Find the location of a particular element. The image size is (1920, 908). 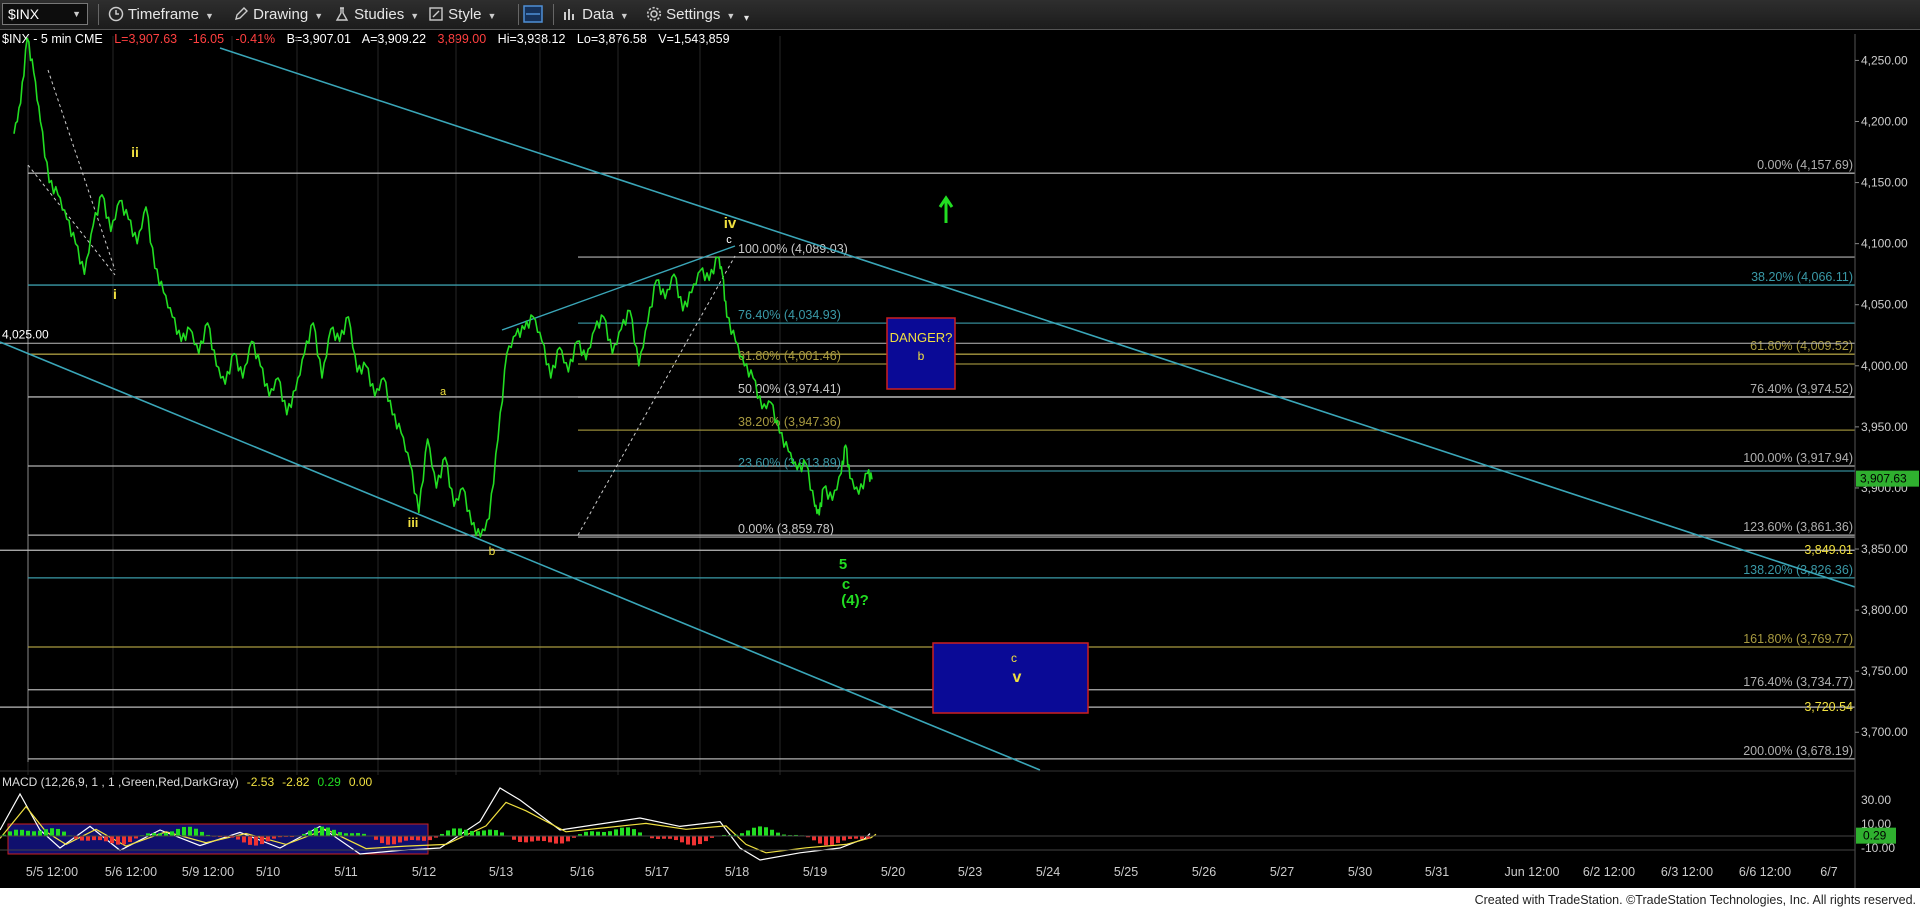

date-tick-label: 5/19 is located at coordinates (815, 872).